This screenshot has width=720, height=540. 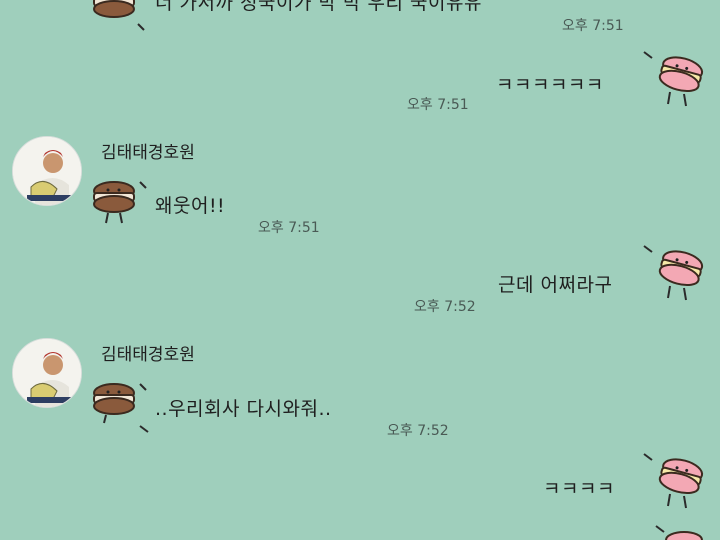 What do you see at coordinates (550, 85) in the screenshot?
I see `message-text: ㅋㅋㅋㅋㅋㅋ` at bounding box center [550, 85].